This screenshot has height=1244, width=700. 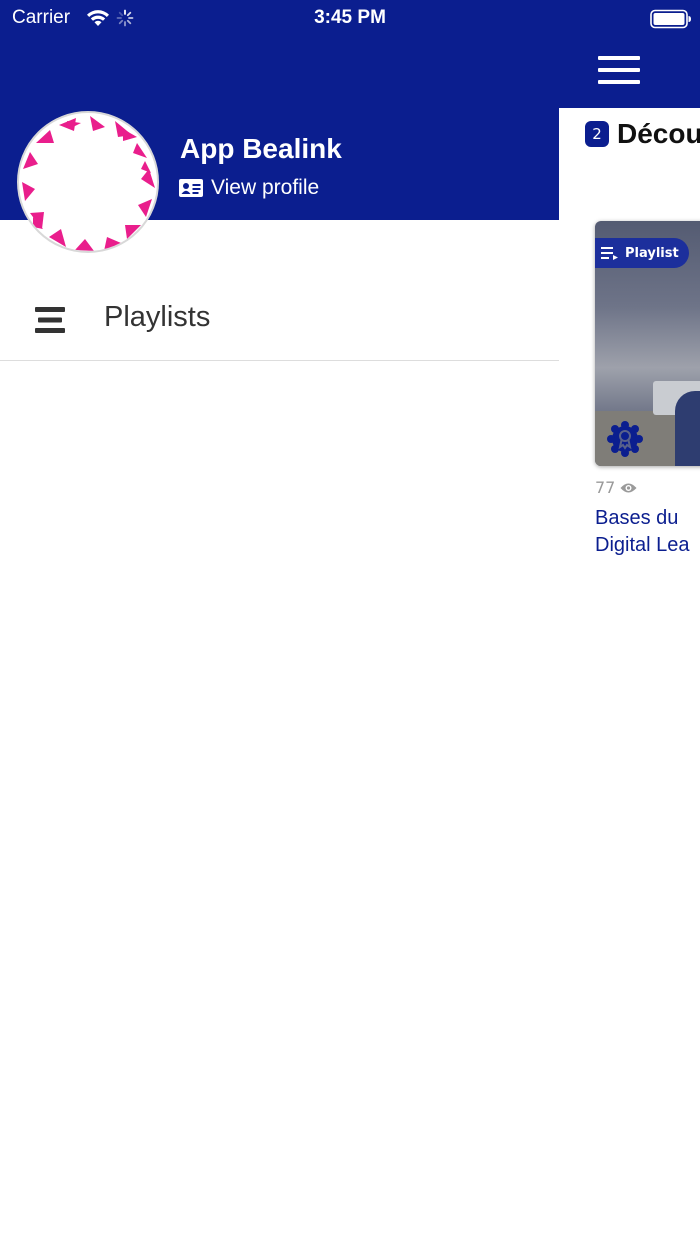 What do you see at coordinates (279, 320) in the screenshot?
I see `drawer-menu-item-playlists: Playlists` at bounding box center [279, 320].